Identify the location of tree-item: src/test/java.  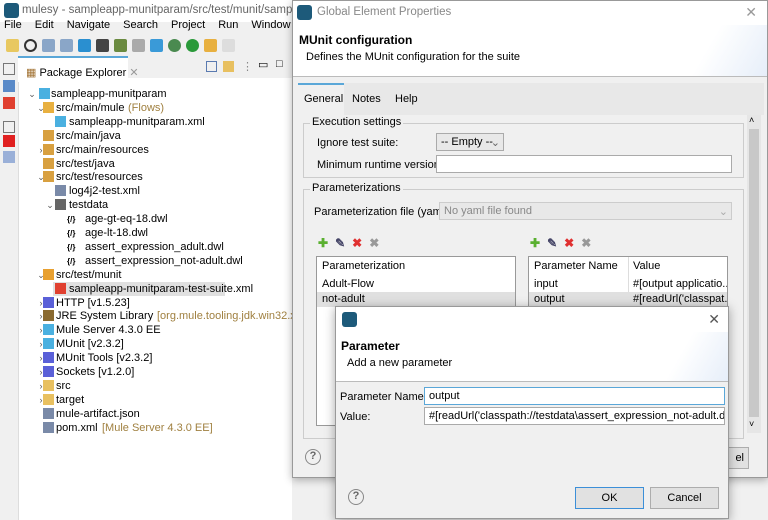
(154, 164).